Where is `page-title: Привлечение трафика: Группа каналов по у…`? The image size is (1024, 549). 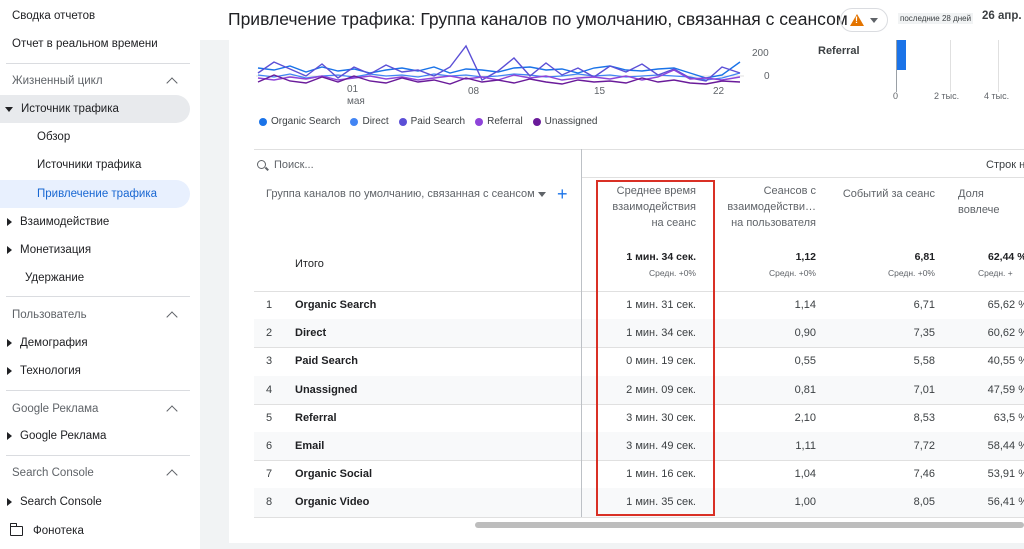
page-title: Привлечение трафика: Группа каналов по у… is located at coordinates (538, 19).